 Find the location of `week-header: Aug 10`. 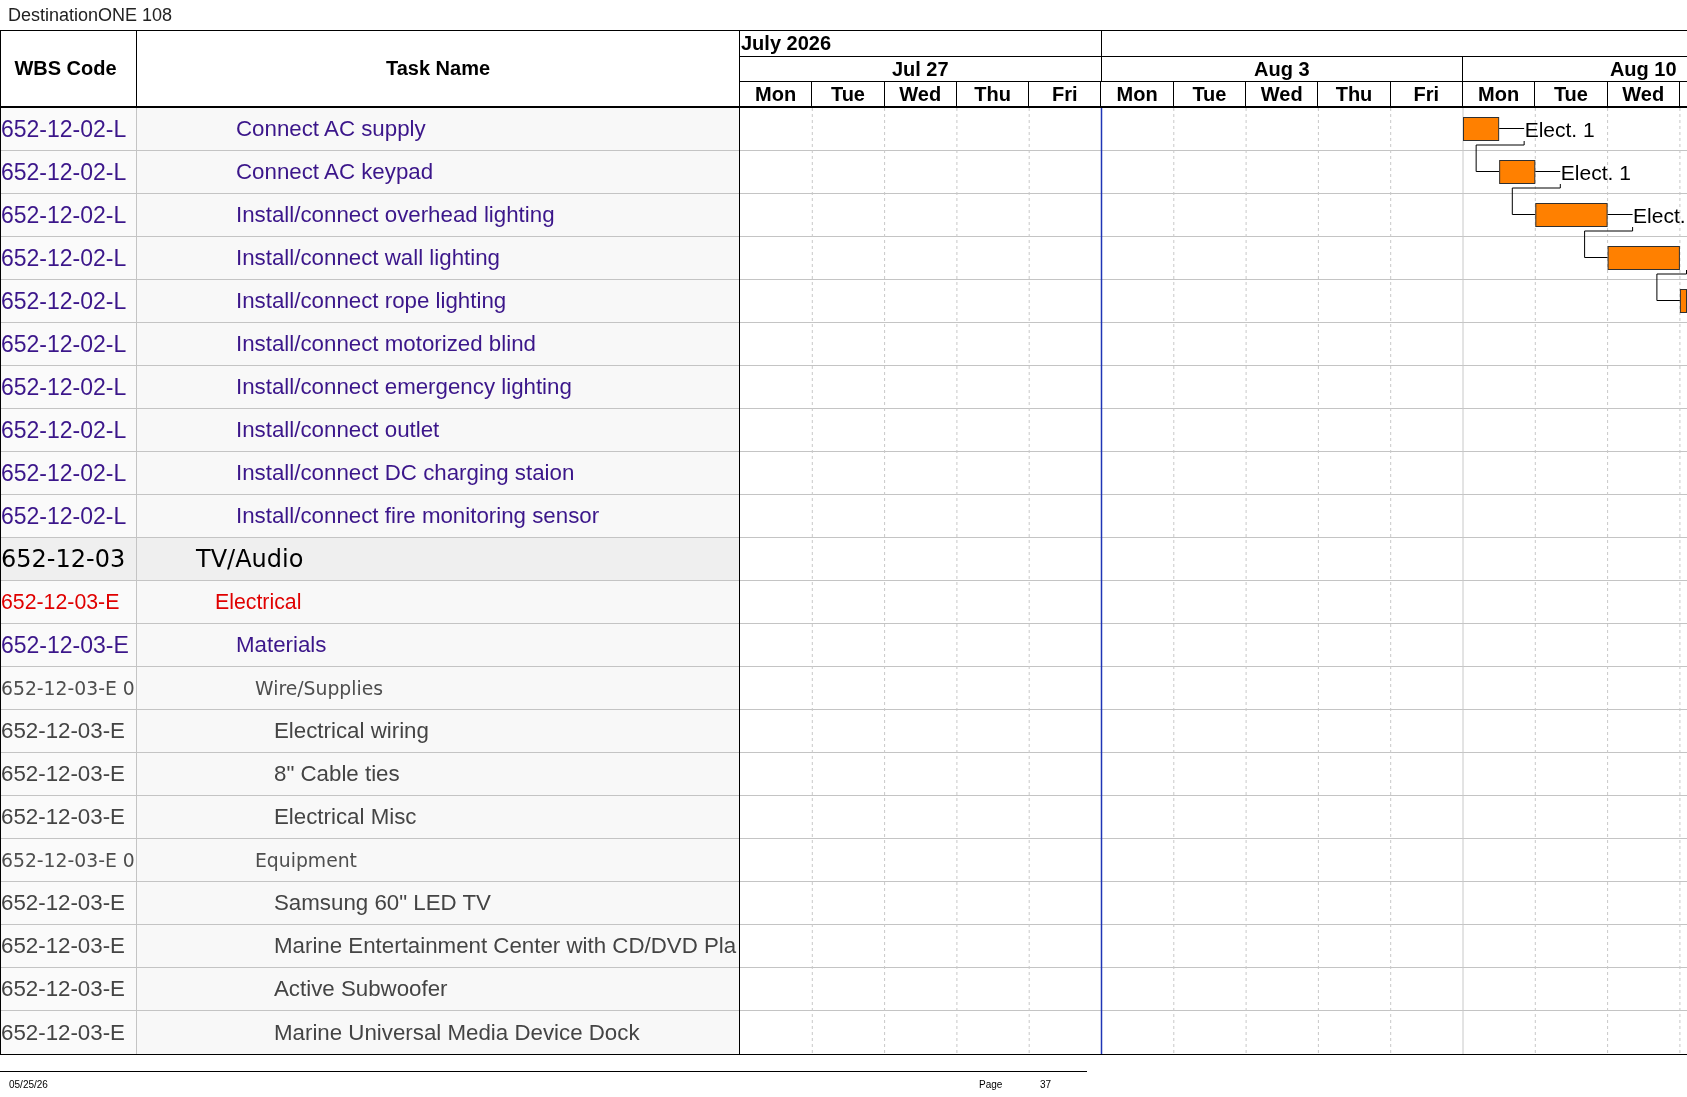

week-header: Aug 10 is located at coordinates (1643, 69).